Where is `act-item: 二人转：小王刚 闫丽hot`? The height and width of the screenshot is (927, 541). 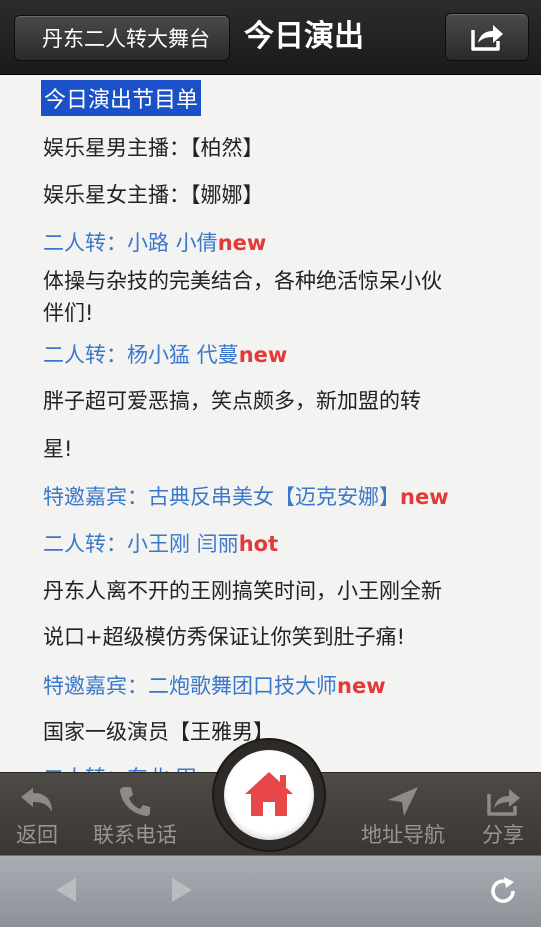 act-item: 二人转：小王刚 闫丽hot is located at coordinates (160, 543).